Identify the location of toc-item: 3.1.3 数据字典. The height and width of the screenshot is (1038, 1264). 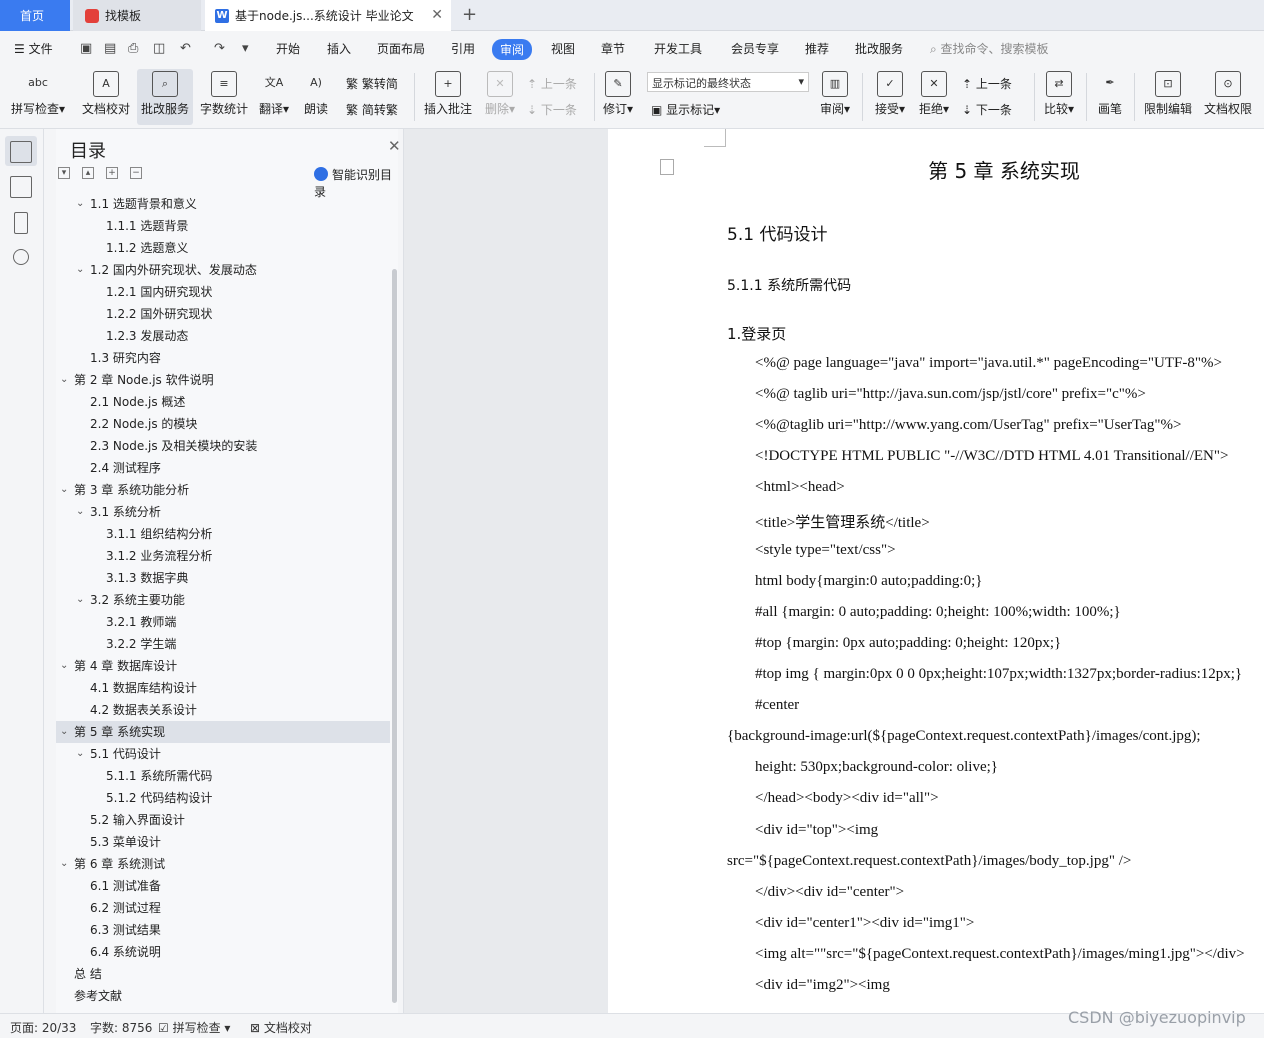
(223, 578).